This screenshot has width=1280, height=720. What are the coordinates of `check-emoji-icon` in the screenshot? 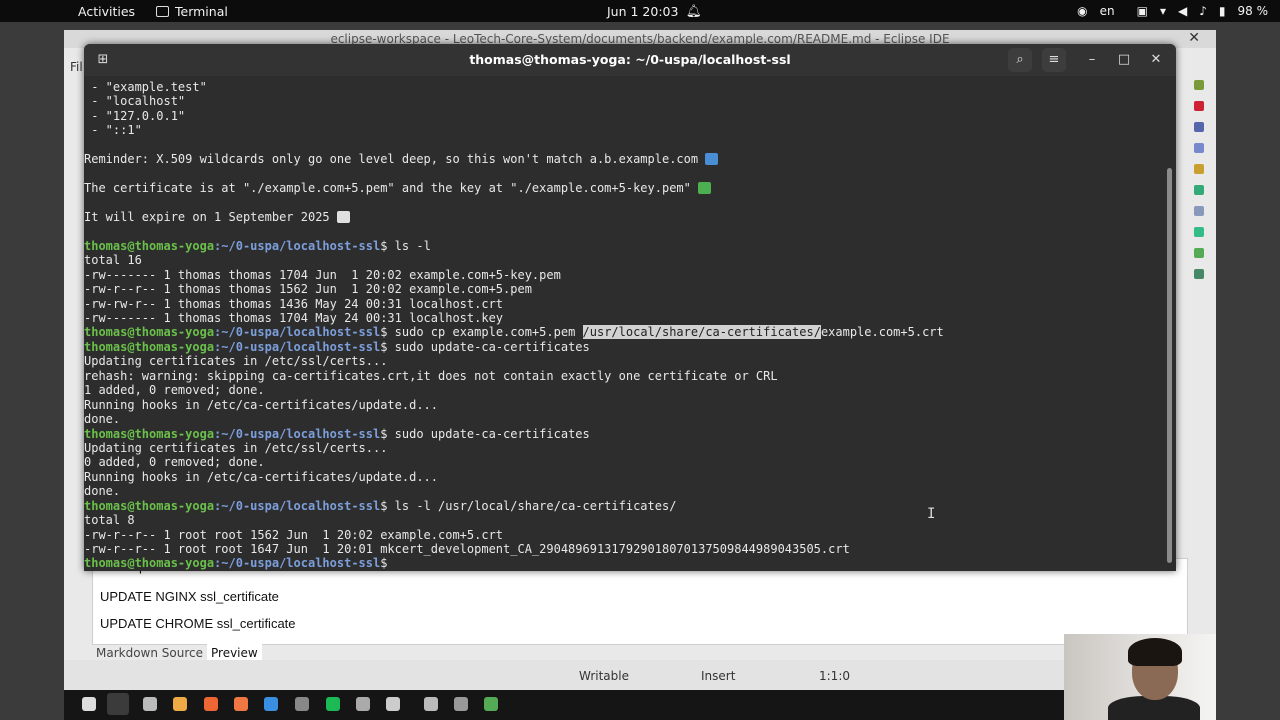 It's located at (705, 188).